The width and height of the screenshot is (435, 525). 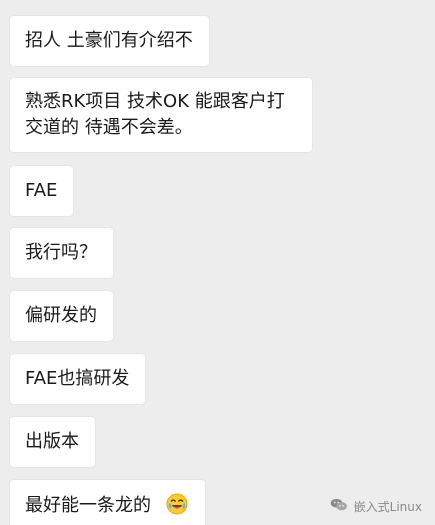 I want to click on message-bubble: 招人 土豪们有介绍不, so click(x=109, y=41).